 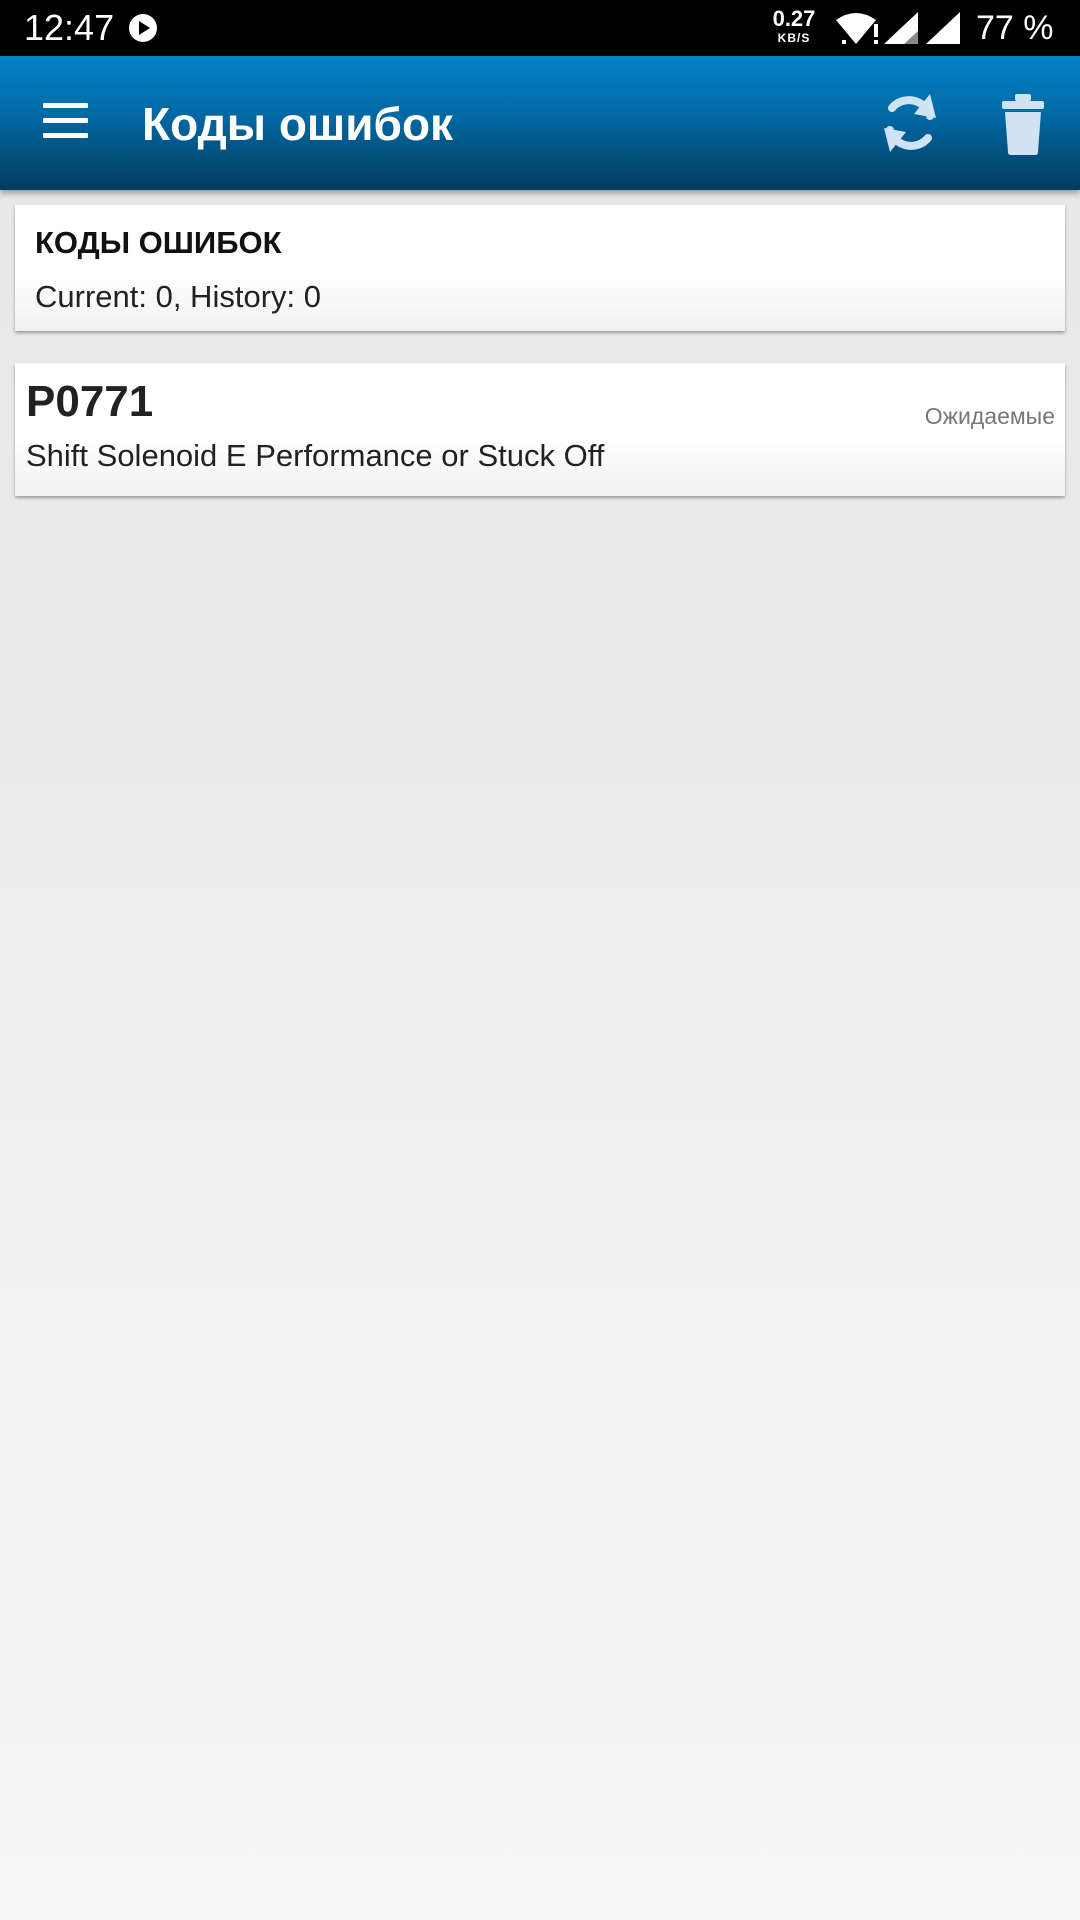 I want to click on network-speed-unit: KB/S, so click(x=794, y=38).